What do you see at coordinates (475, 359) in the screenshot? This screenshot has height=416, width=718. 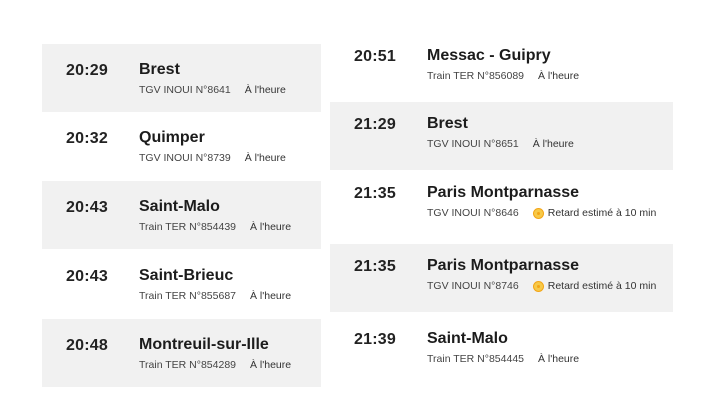 I see `train-number: Train TER N°854445` at bounding box center [475, 359].